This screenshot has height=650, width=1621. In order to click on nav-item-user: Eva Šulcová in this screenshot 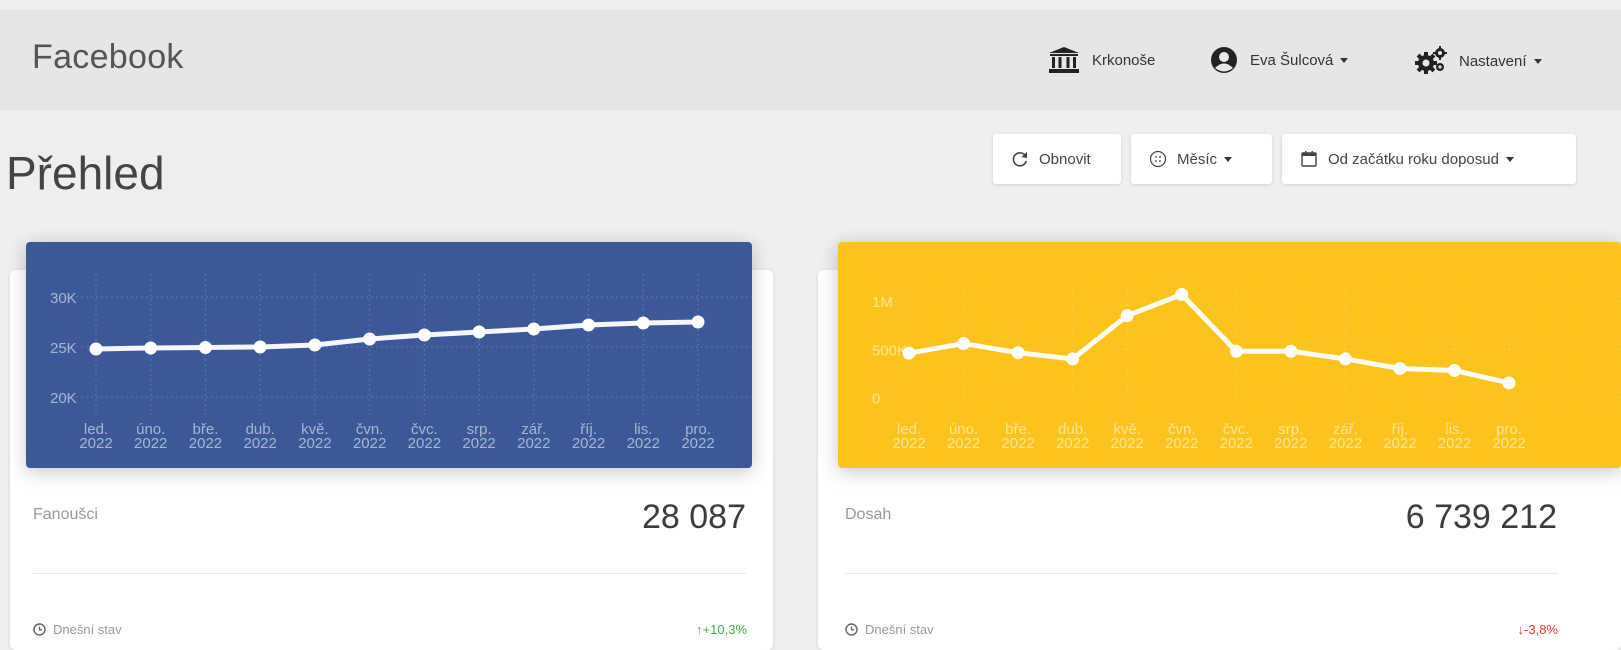, I will do `click(1279, 60)`.